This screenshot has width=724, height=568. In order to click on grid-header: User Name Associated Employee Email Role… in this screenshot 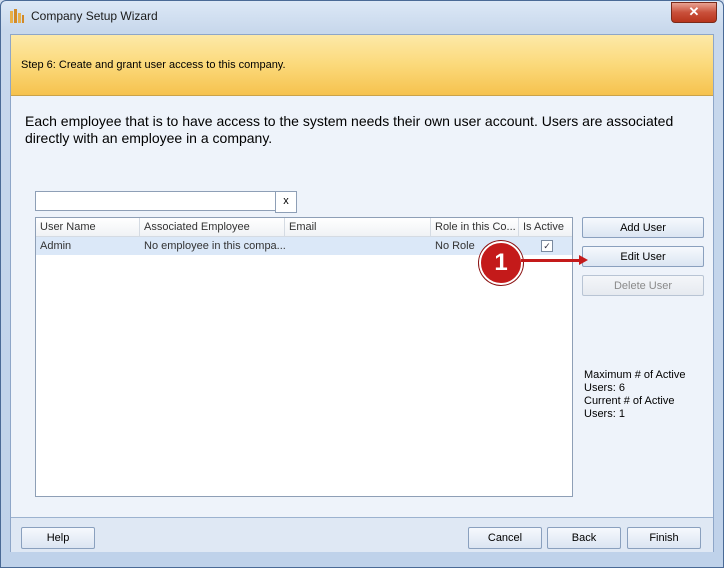, I will do `click(304, 227)`.